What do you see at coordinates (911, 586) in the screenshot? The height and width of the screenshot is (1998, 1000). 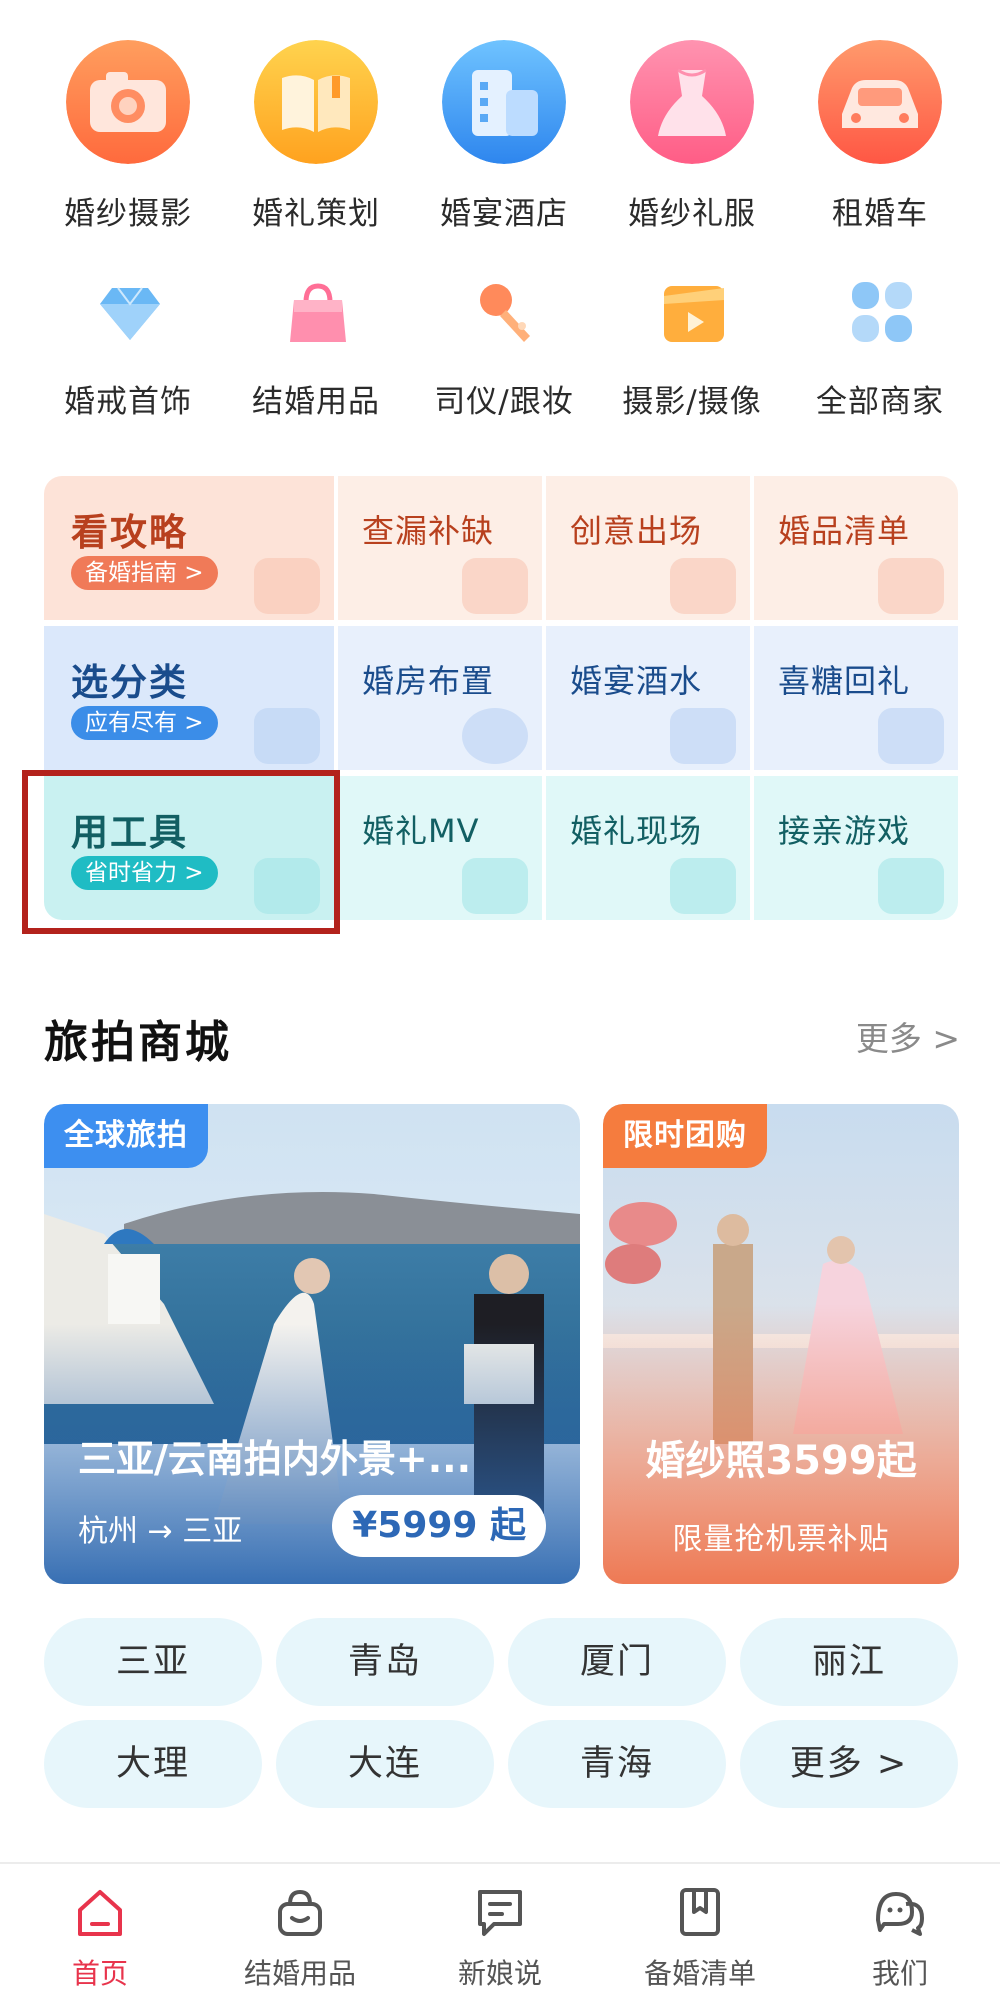 I see `cart-deco-icon` at bounding box center [911, 586].